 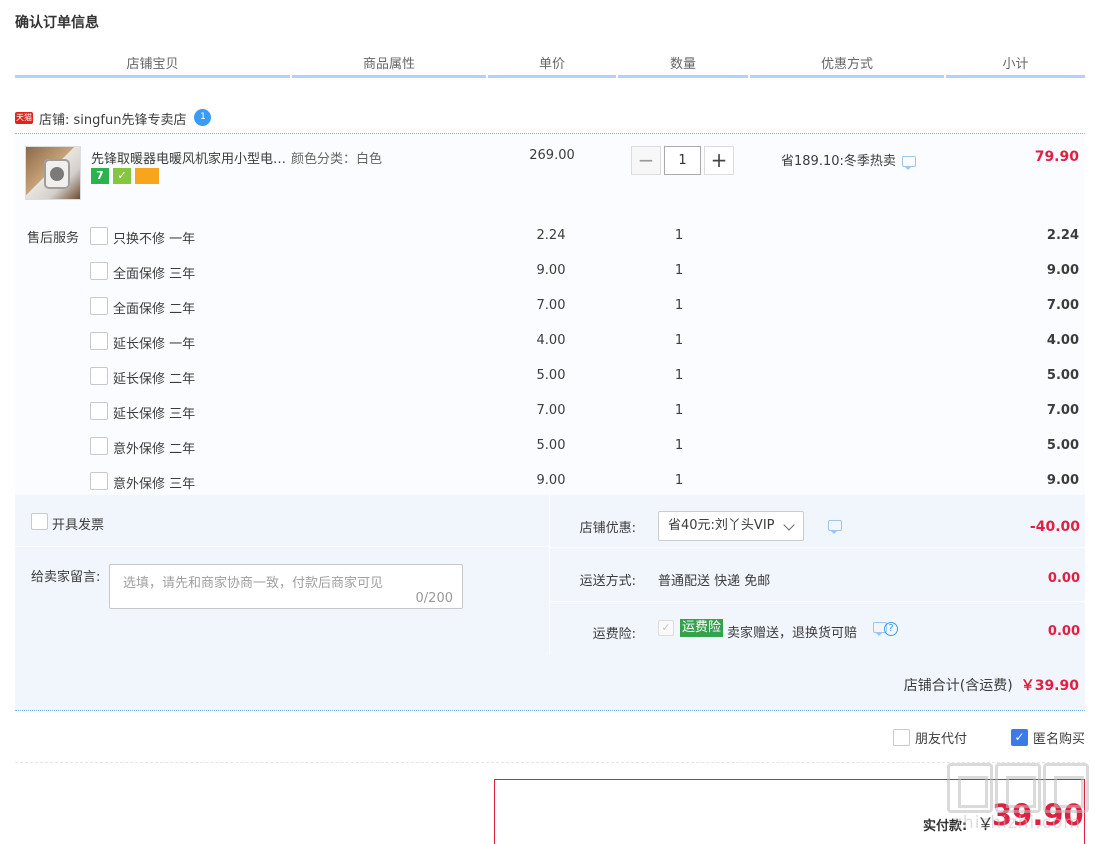 What do you see at coordinates (1062, 270) in the screenshot?
I see `service-subtotal: 9.00` at bounding box center [1062, 270].